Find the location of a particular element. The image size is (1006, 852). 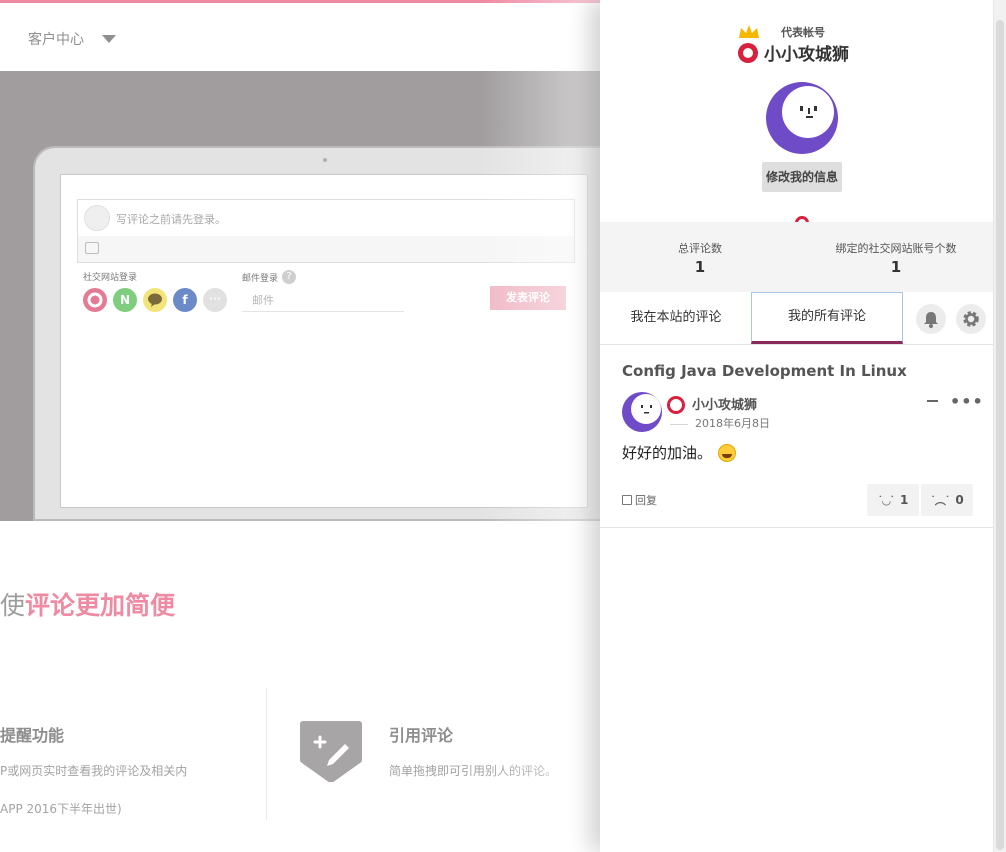

comment-body: 好好的加油。 is located at coordinates (679, 452).